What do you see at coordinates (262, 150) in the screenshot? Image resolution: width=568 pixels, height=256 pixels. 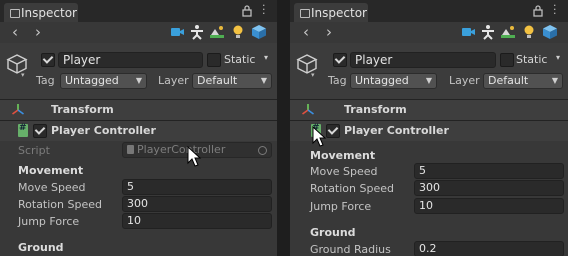 I see `object-picker-icon` at bounding box center [262, 150].